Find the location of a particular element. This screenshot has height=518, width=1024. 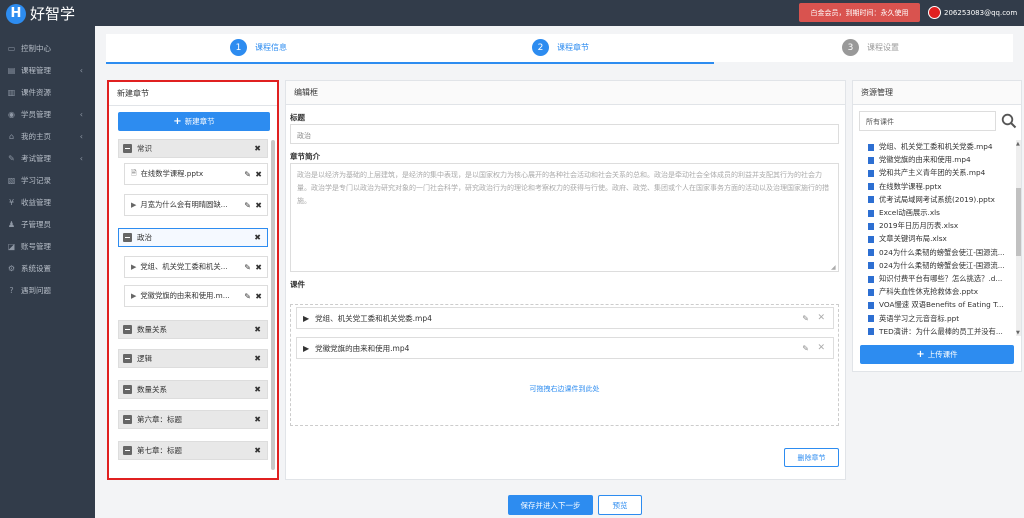

resource-item: 党和共产主义青年团的关系.mp4 is located at coordinates (940, 173).